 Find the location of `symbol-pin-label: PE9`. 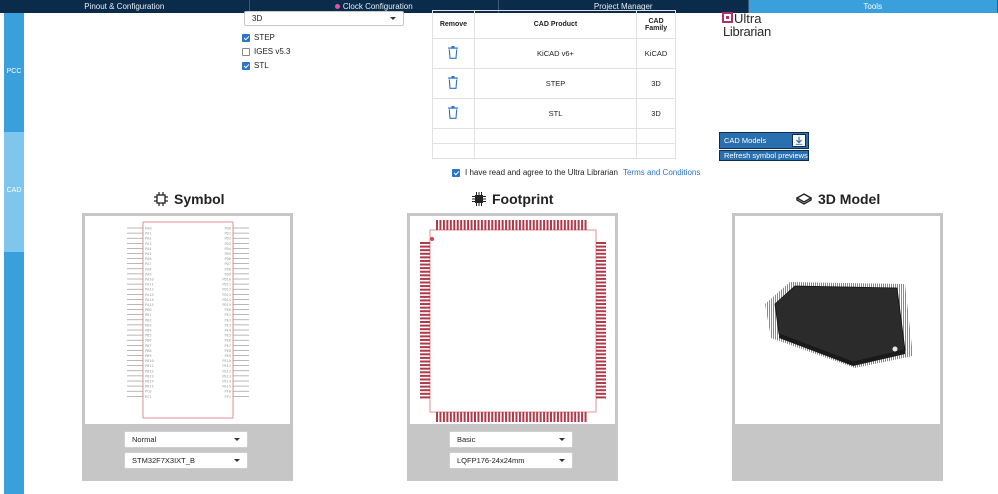

symbol-pin-label: PE9 is located at coordinates (228, 356).